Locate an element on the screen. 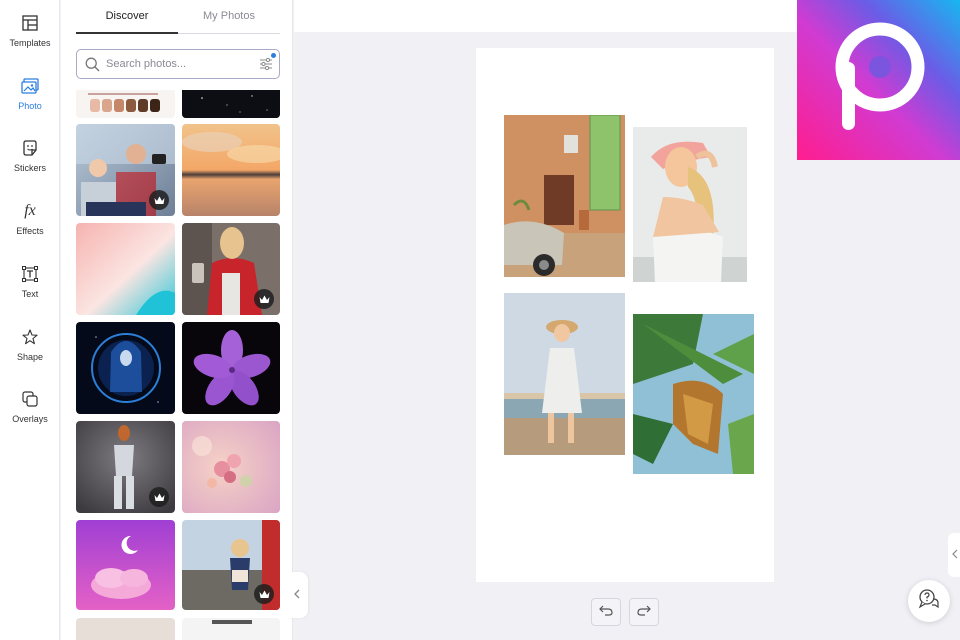  rail-item-templates: Templates is located at coordinates (30, 32).